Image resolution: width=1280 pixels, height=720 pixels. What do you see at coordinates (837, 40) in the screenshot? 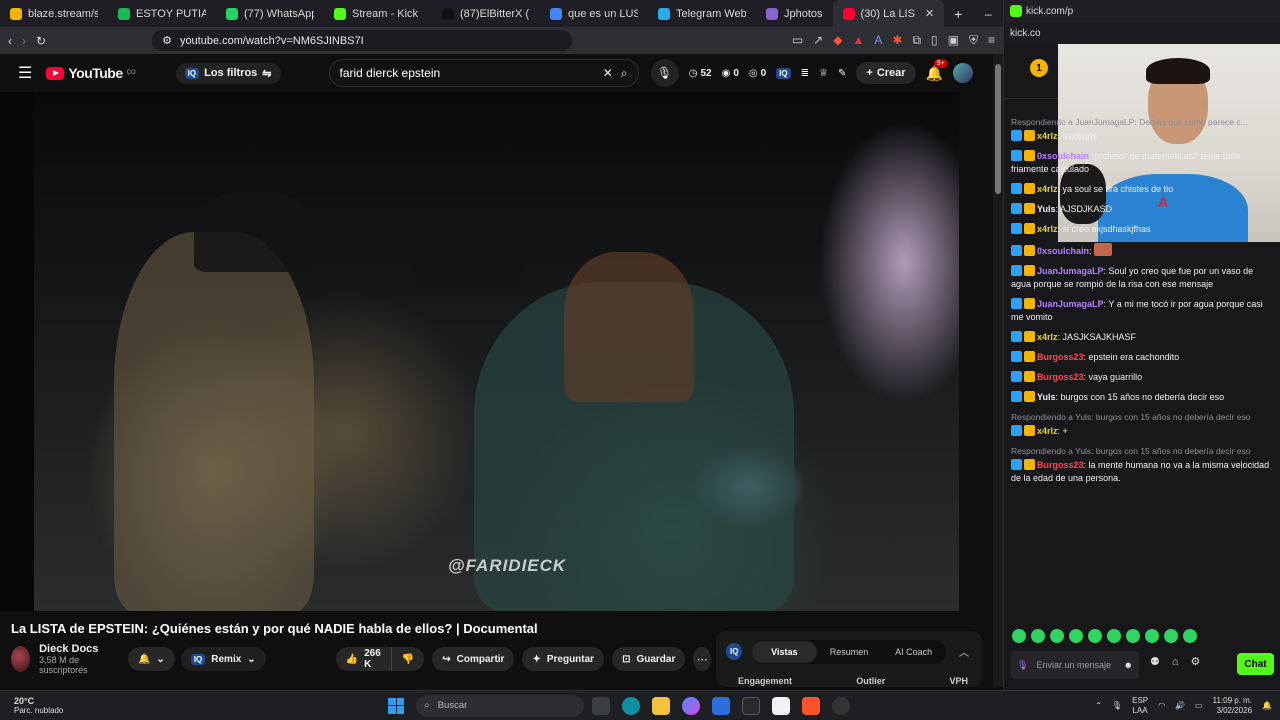
I see `brave-shield-icon: ◆` at bounding box center [837, 40].